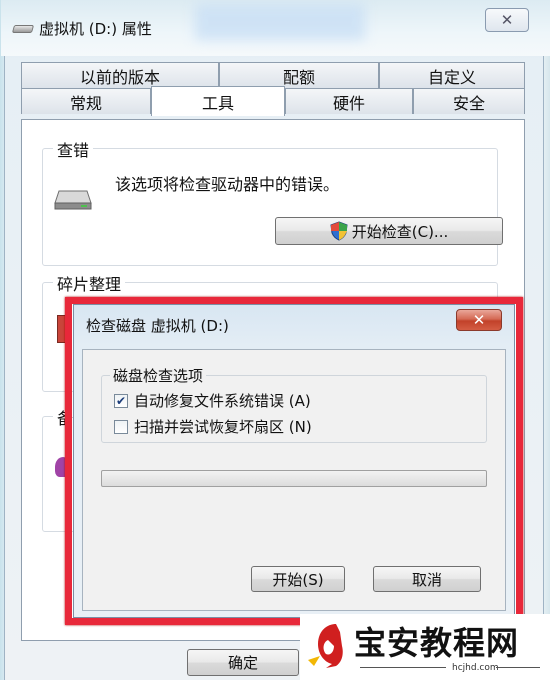 Image resolution: width=550 pixels, height=680 pixels. I want to click on auto-fix-checkbox: ✔, so click(121, 400).